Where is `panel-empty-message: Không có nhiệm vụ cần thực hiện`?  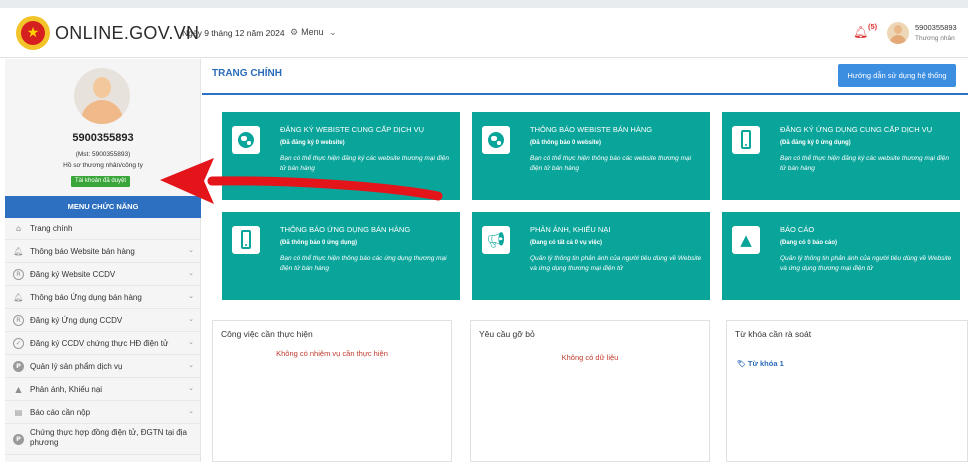 panel-empty-message: Không có nhiệm vụ cần thực hiện is located at coordinates (332, 353).